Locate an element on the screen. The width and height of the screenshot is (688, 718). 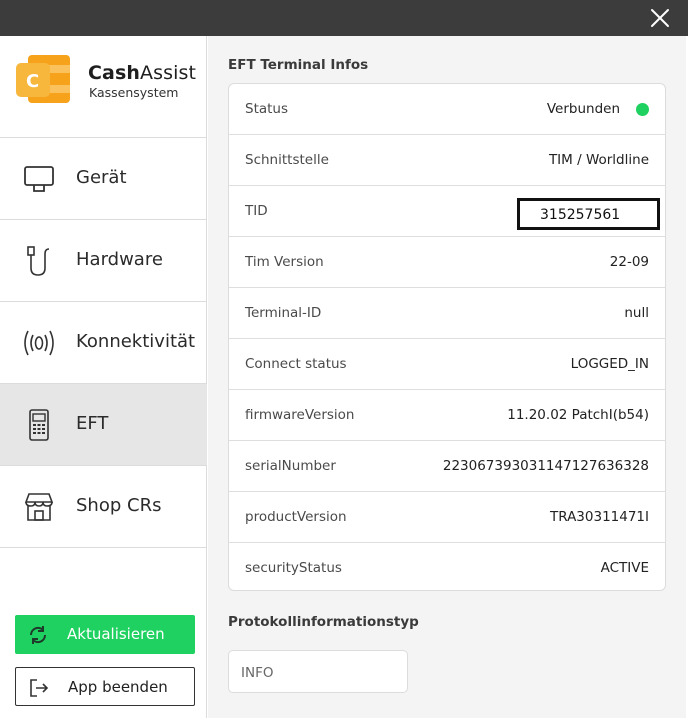
section-title: EFT Terminal Infos is located at coordinates (298, 65).